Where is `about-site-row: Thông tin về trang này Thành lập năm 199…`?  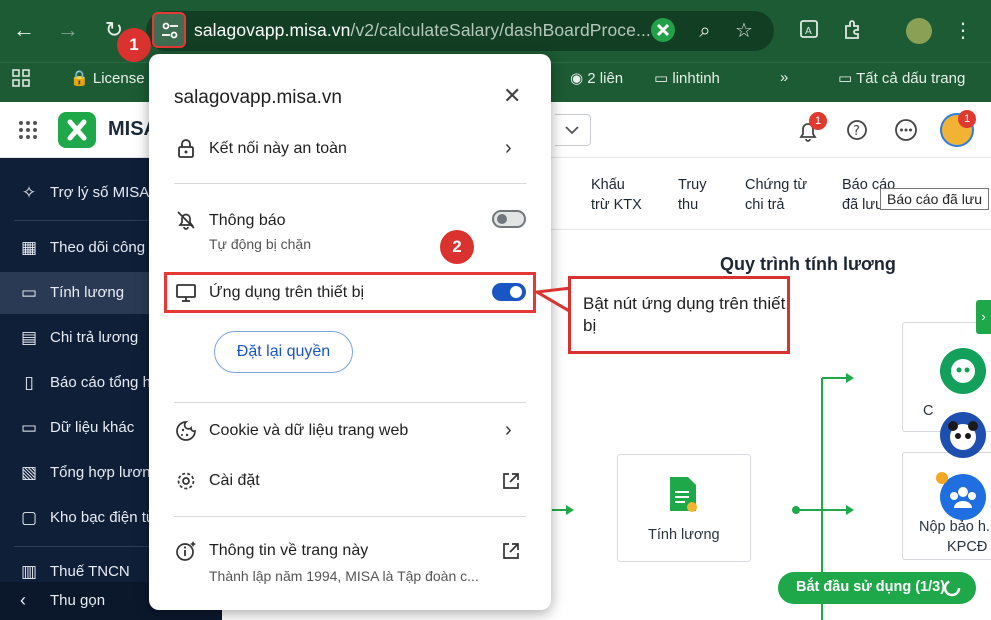 about-site-row: Thông tin về trang này Thành lập năm 199… is located at coordinates (350, 563).